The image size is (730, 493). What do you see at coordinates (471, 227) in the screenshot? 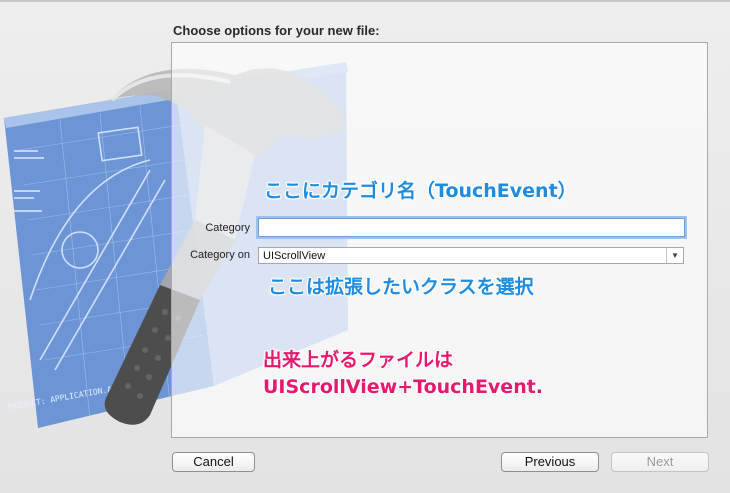
I see `category-input` at bounding box center [471, 227].